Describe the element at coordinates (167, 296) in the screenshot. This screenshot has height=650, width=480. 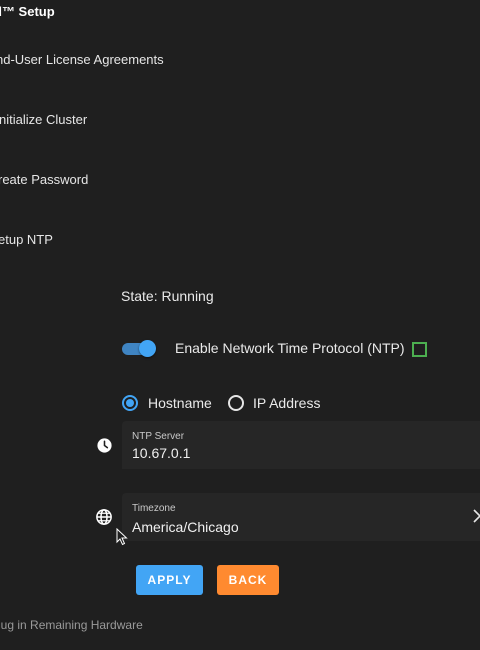
I see `ntp-state: State: Running` at that location.